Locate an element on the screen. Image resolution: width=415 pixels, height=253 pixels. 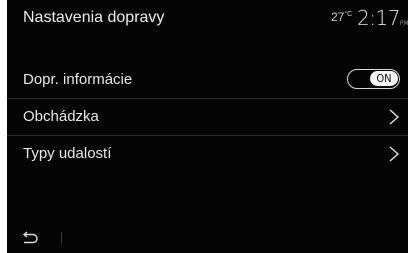
temperature-value: 27 is located at coordinates (338, 17).